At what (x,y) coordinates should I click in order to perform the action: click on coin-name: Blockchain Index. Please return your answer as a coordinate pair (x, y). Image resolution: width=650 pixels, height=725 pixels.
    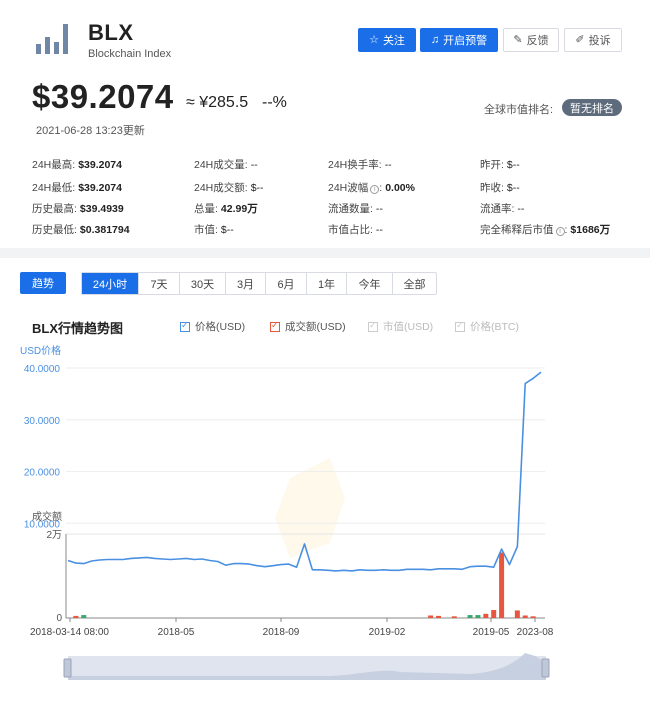
    Looking at the image, I should click on (130, 54).